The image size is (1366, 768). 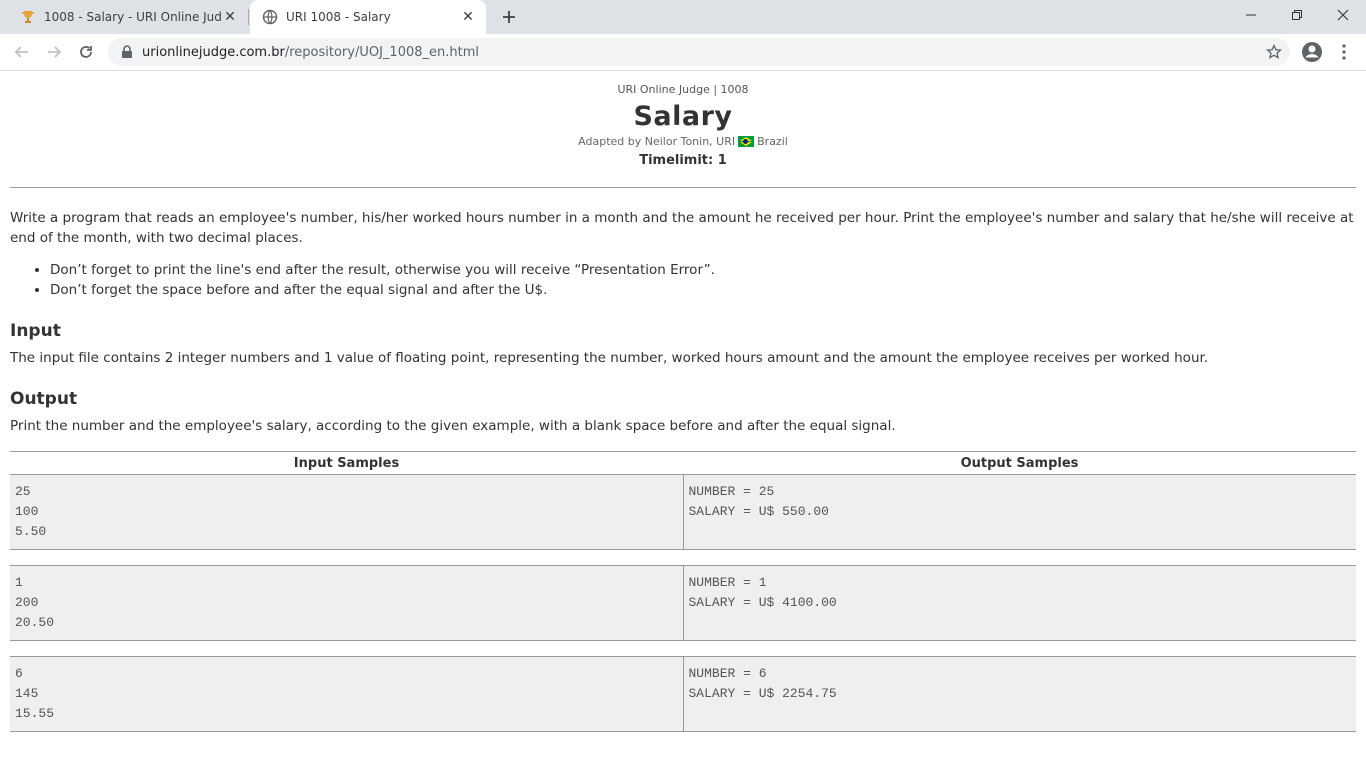 What do you see at coordinates (338, 17) in the screenshot?
I see `tab-title: URI 1008 - Salary` at bounding box center [338, 17].